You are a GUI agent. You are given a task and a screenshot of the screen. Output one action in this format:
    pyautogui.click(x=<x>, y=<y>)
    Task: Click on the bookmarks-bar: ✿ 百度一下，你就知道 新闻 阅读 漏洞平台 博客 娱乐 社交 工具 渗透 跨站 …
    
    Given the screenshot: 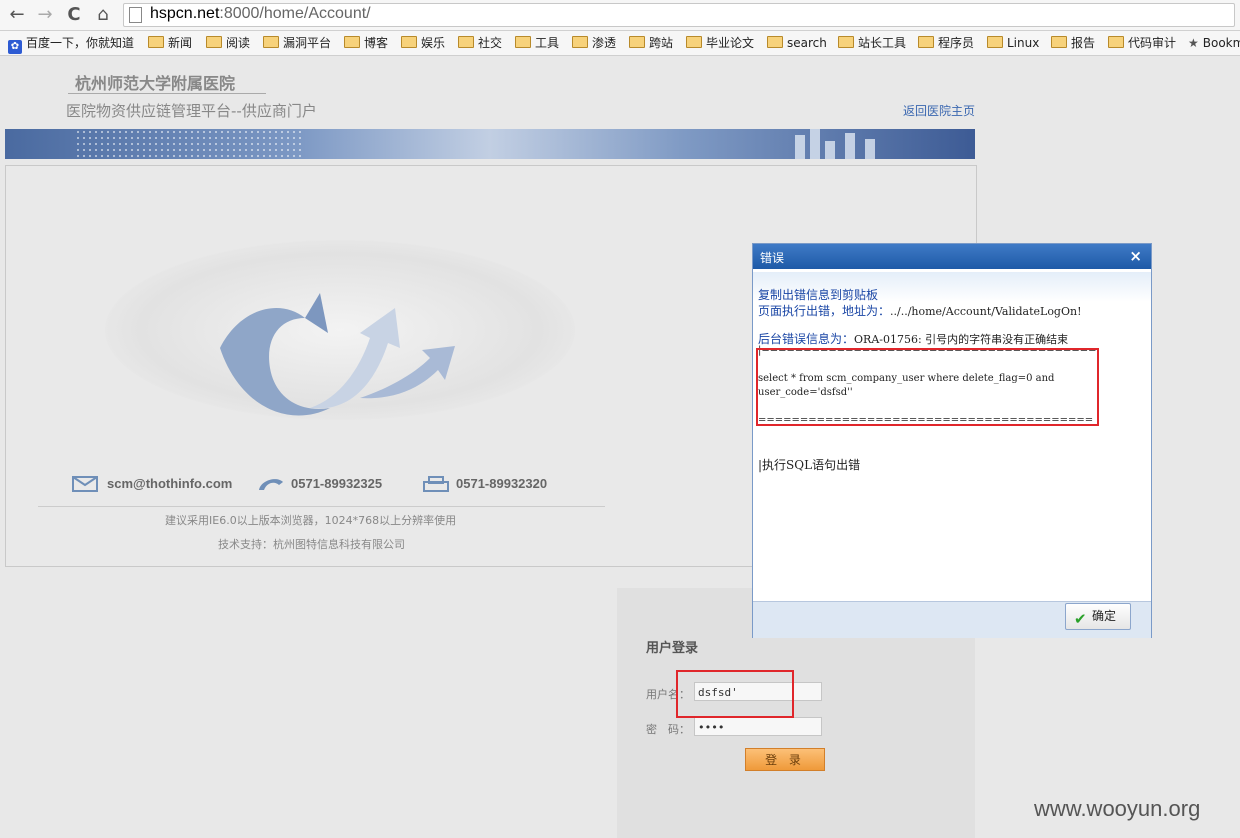 What is the action you would take?
    pyautogui.click(x=620, y=43)
    